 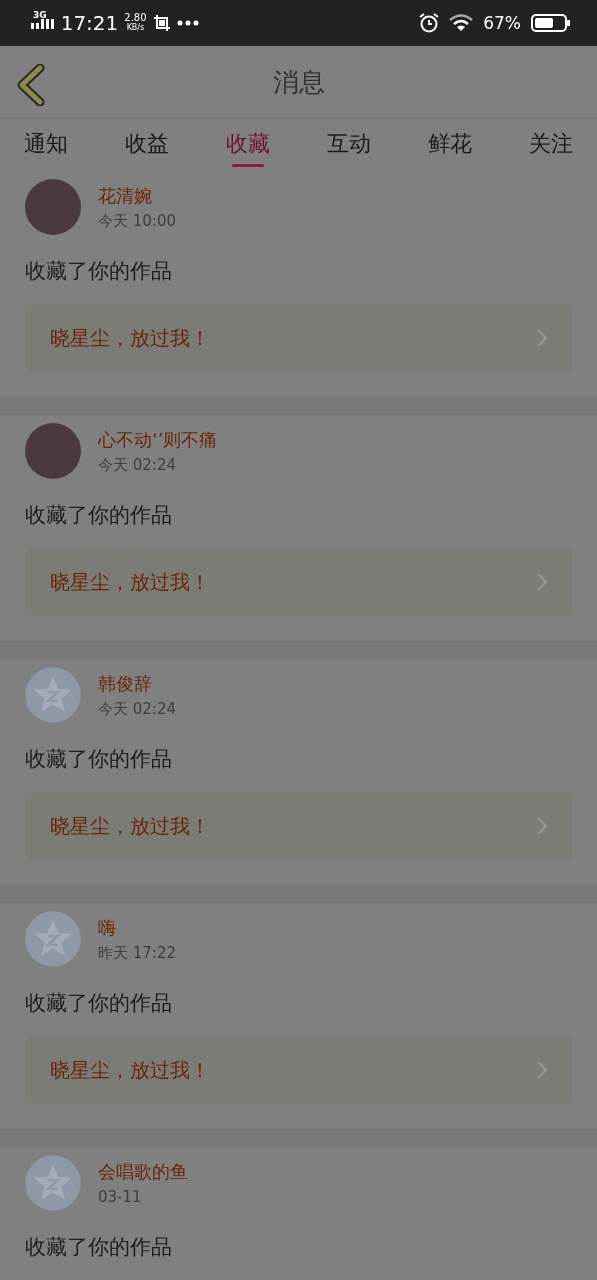 I want to click on user-name: 心不动‘’则不痛, so click(x=158, y=439).